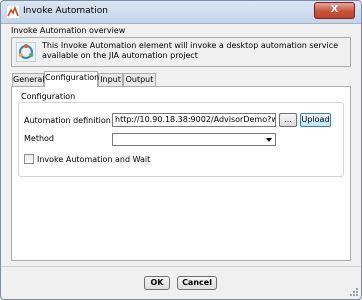 The width and height of the screenshot is (362, 300). I want to click on tab-output: Output, so click(139, 79).